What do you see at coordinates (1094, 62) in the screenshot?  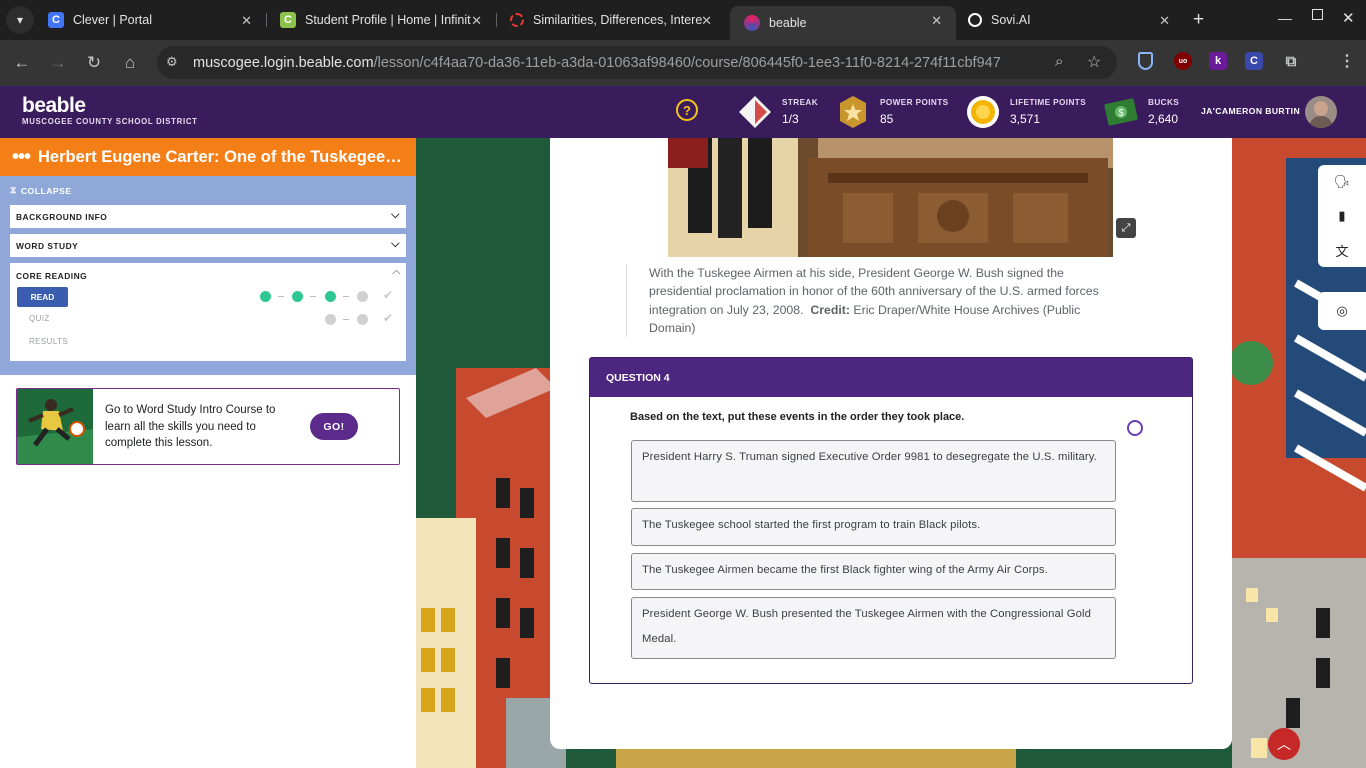 I see `bookmark-star-icon: ☆` at bounding box center [1094, 62].